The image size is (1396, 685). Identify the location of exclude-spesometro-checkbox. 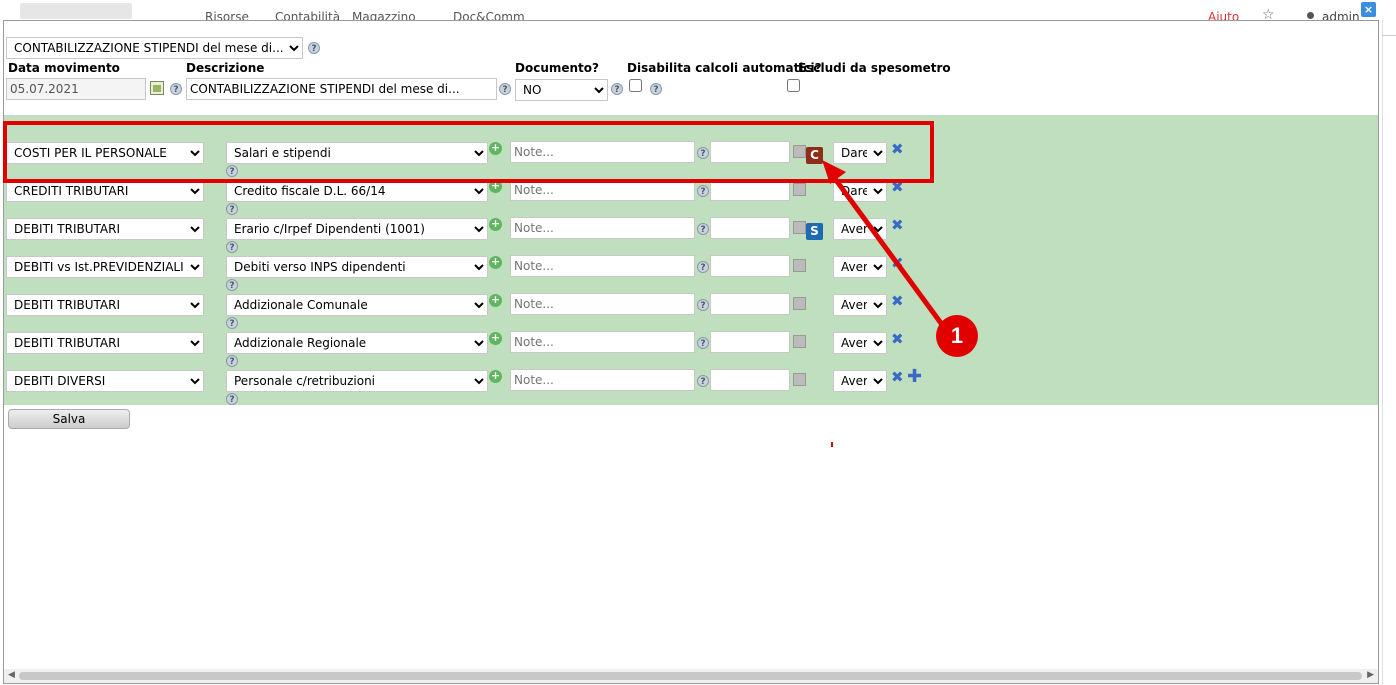
(793, 85).